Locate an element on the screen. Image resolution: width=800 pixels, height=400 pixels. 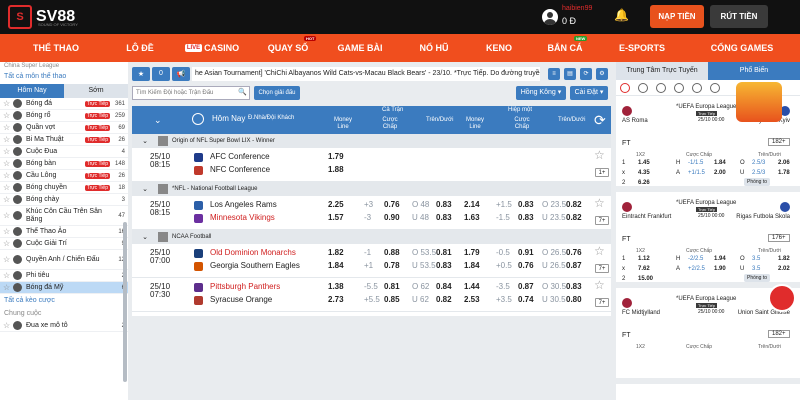
refresh-icon: ⟳ is located at coordinates (586, 73).